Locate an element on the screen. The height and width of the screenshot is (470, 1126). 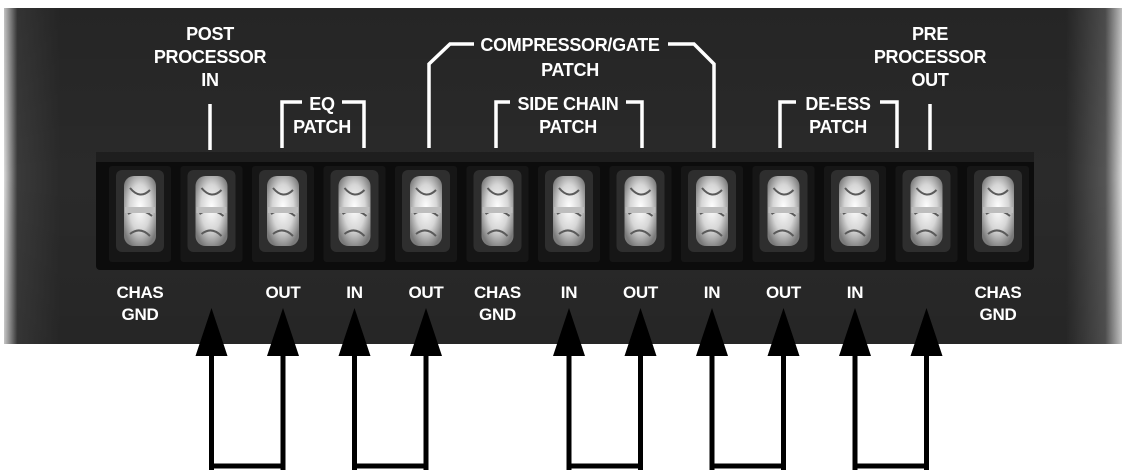
terminal-10-label: OUT is located at coordinates (784, 292).